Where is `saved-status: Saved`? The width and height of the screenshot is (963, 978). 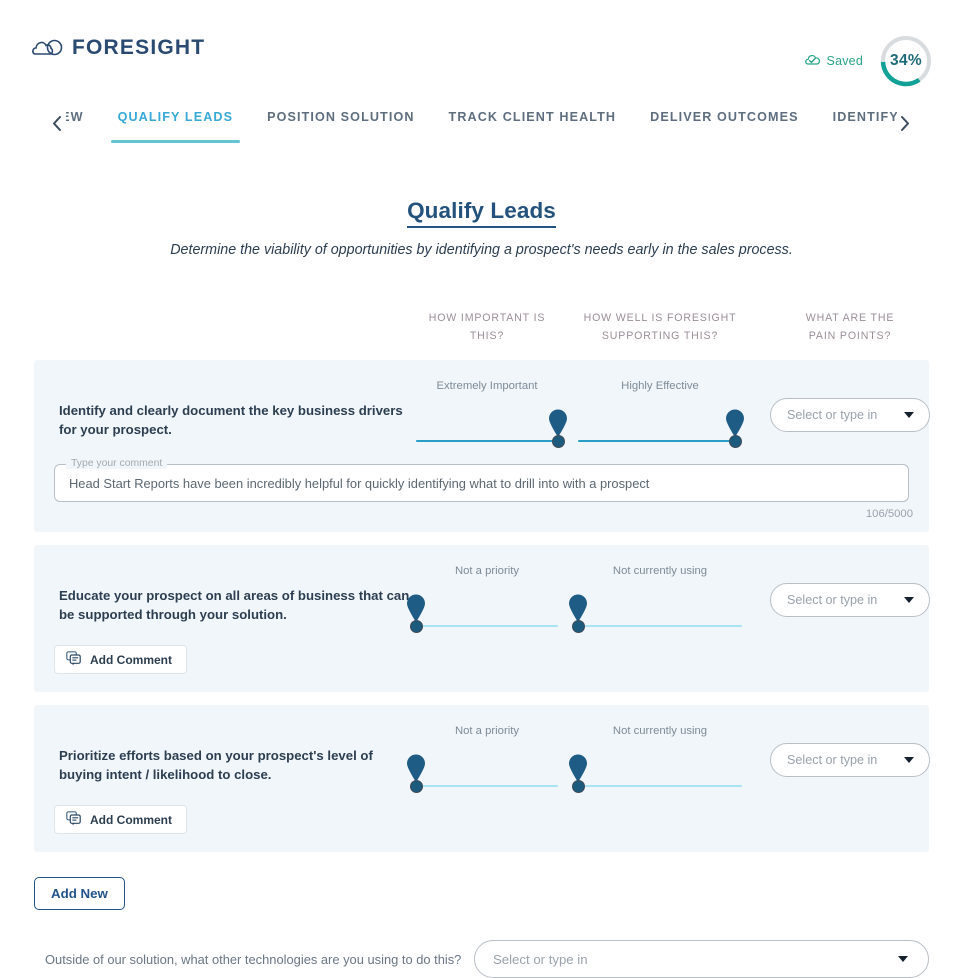
saved-status: Saved is located at coordinates (833, 61).